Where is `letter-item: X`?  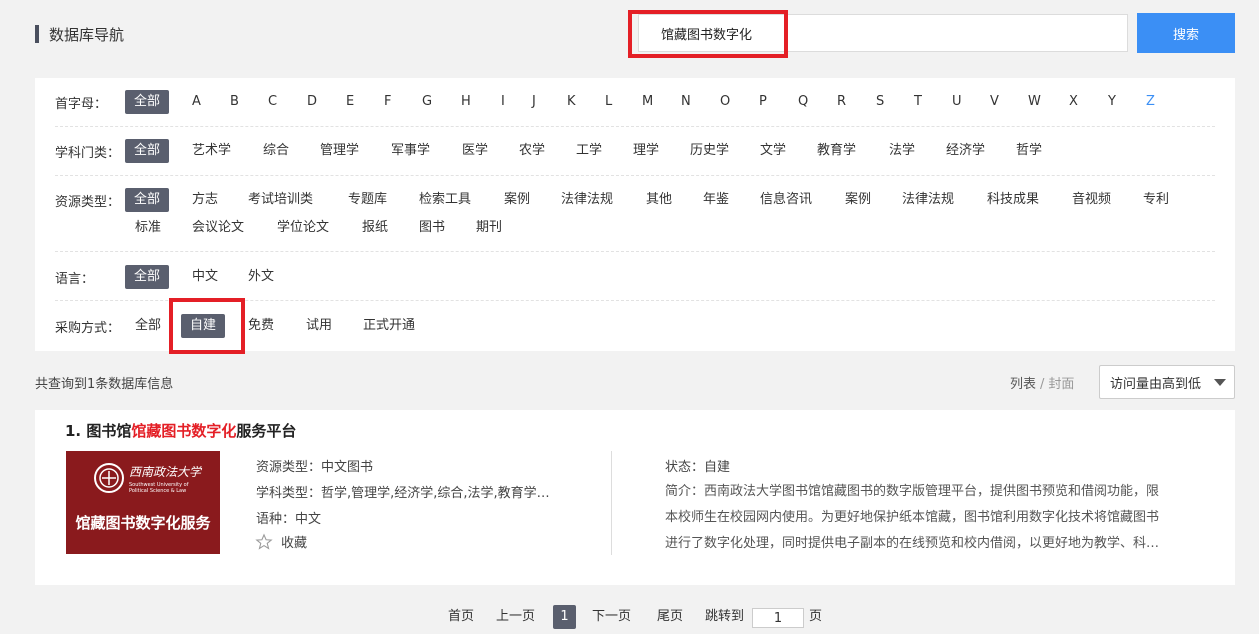
letter-item: X is located at coordinates (1073, 102).